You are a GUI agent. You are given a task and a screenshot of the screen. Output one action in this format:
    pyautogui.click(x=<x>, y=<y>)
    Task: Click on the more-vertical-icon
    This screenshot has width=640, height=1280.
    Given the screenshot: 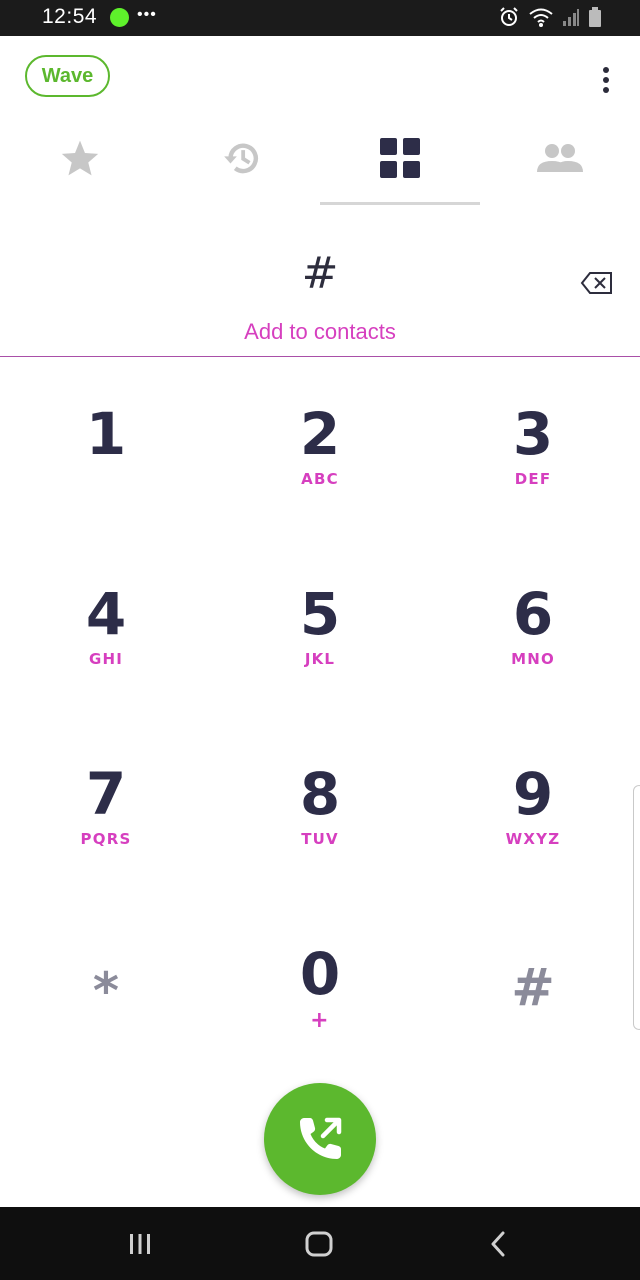 What is the action you would take?
    pyautogui.click(x=606, y=80)
    